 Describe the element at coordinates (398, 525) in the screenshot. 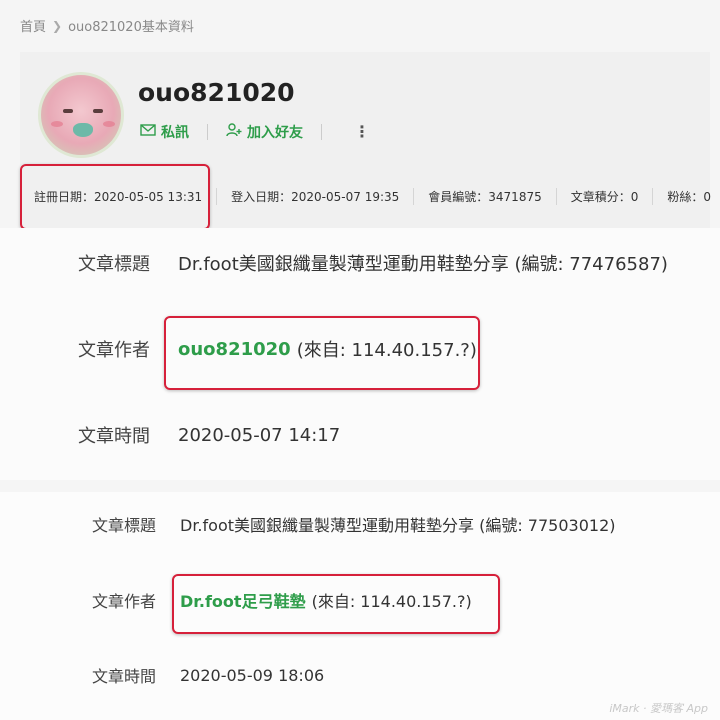

I see `post2-title: Dr.foot美國銀纖量製薄型運動用鞋墊分享 (編號: 77503012)` at that location.